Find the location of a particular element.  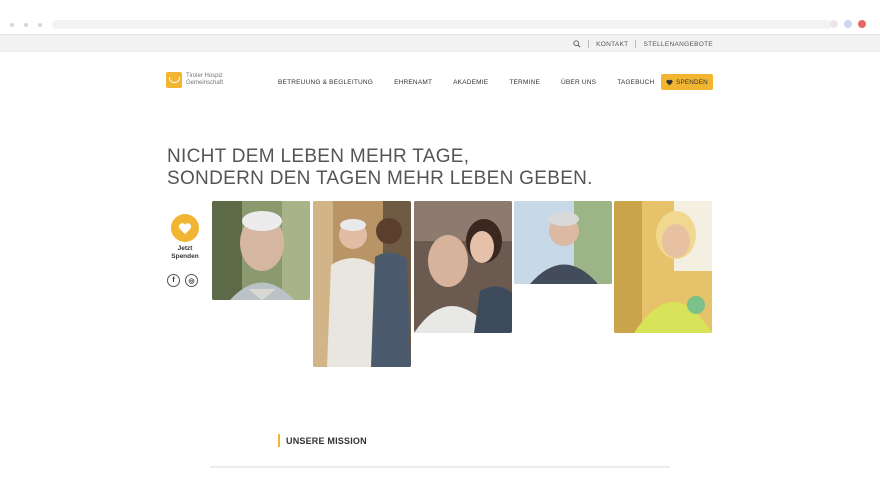

nav-item-akademie: AKADEMIE is located at coordinates (470, 82).